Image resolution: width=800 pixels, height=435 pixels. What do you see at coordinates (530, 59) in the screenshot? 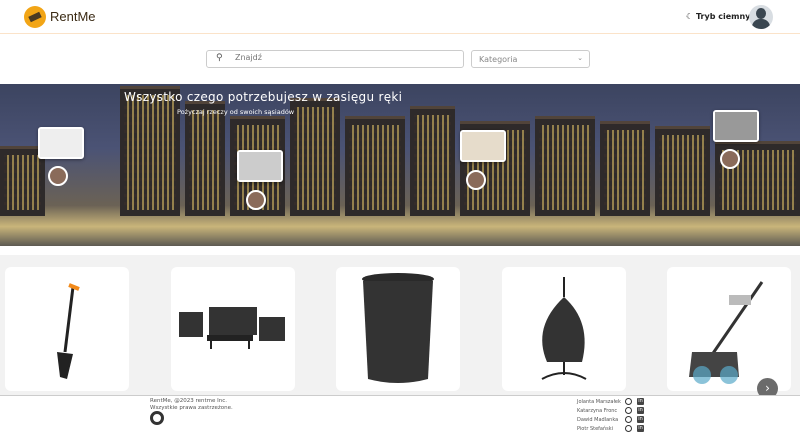
I see `category-select: Kategoria ⌄` at bounding box center [530, 59].